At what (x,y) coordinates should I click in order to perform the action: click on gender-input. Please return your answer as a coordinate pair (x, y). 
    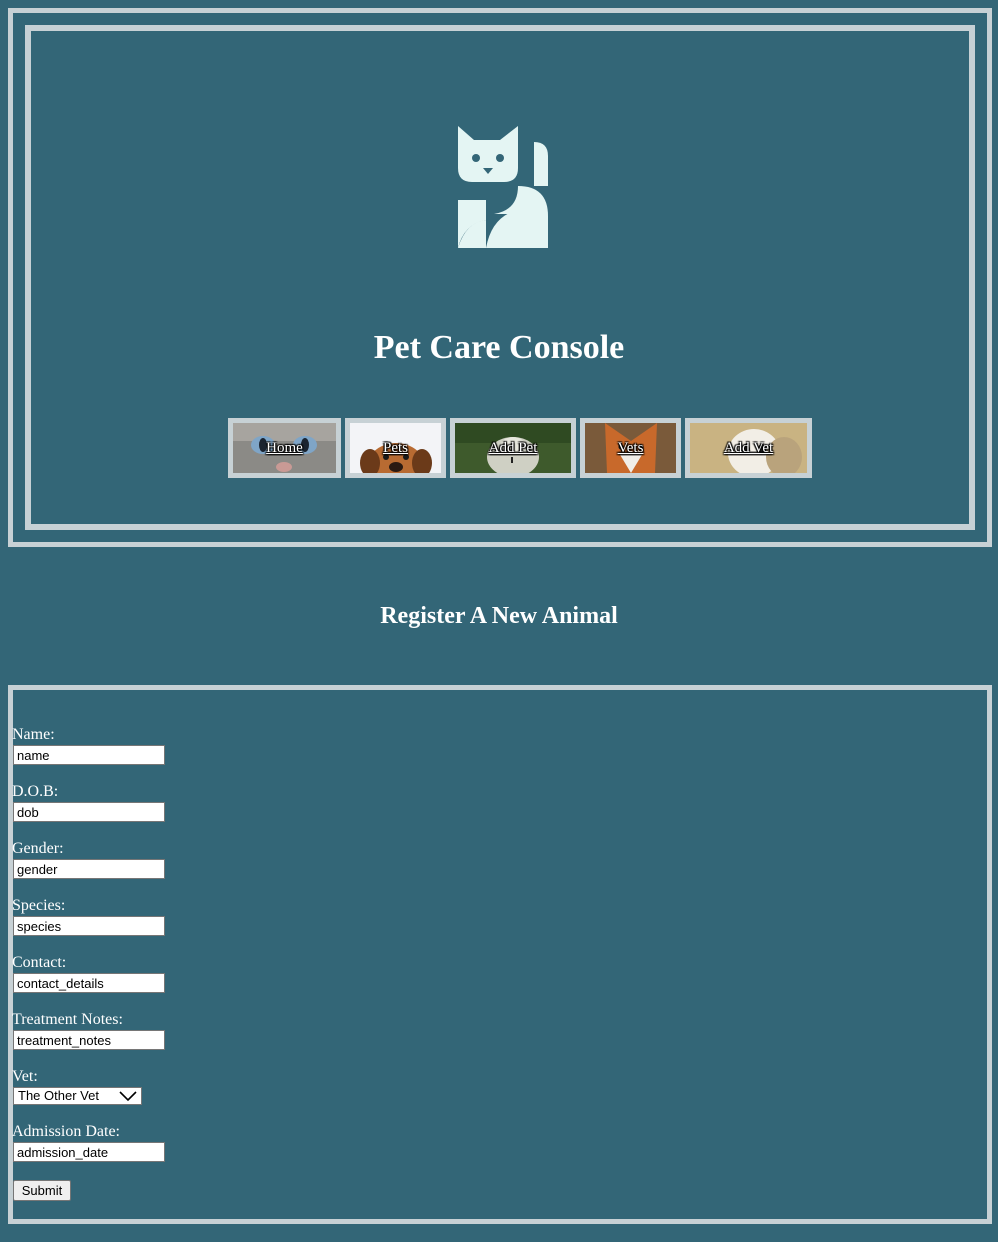
    Looking at the image, I should click on (89, 869).